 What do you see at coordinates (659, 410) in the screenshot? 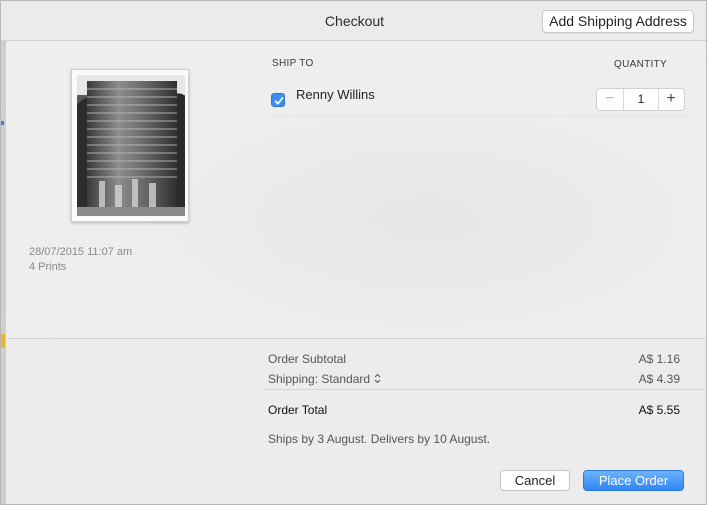
I see `order-total-value: A$ 5.55` at bounding box center [659, 410].